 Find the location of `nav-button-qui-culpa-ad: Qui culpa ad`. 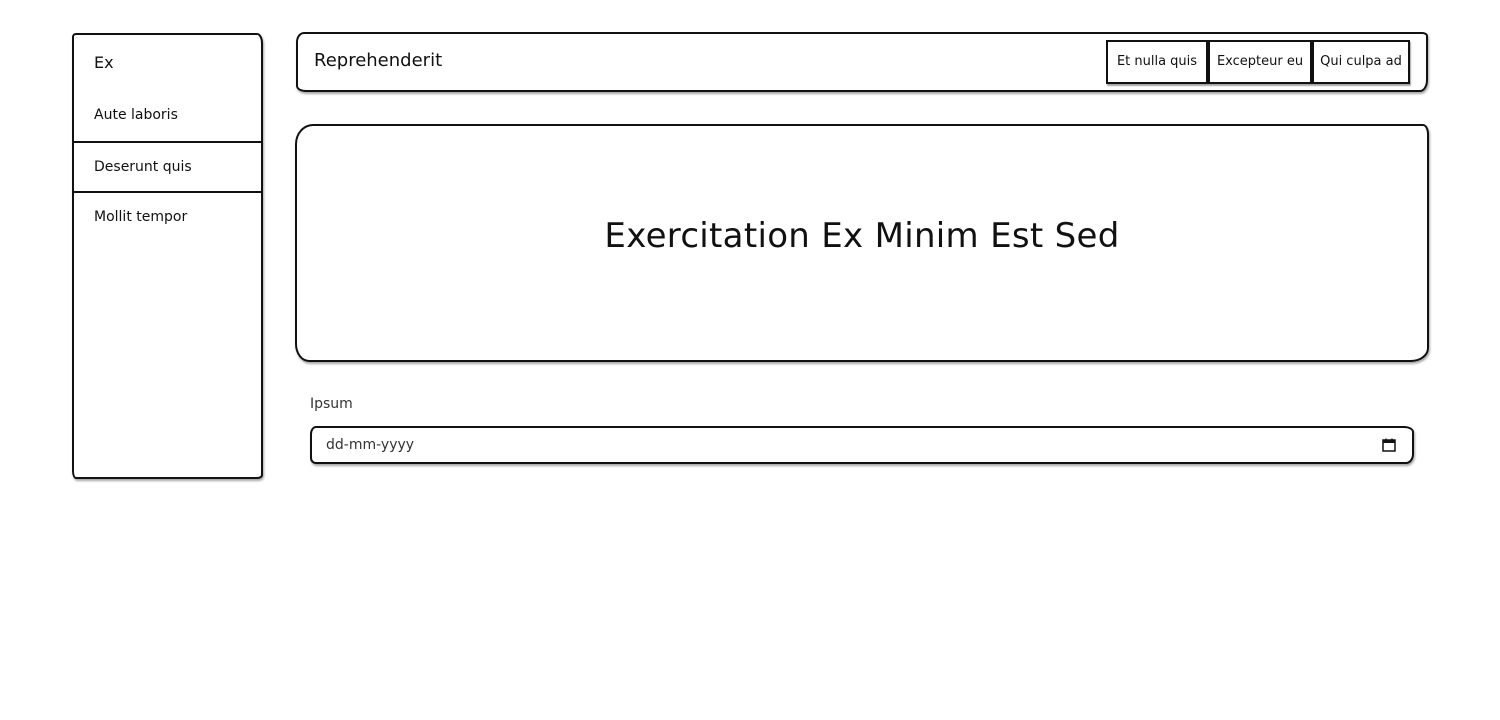

nav-button-qui-culpa-ad: Qui culpa ad is located at coordinates (1361, 62).